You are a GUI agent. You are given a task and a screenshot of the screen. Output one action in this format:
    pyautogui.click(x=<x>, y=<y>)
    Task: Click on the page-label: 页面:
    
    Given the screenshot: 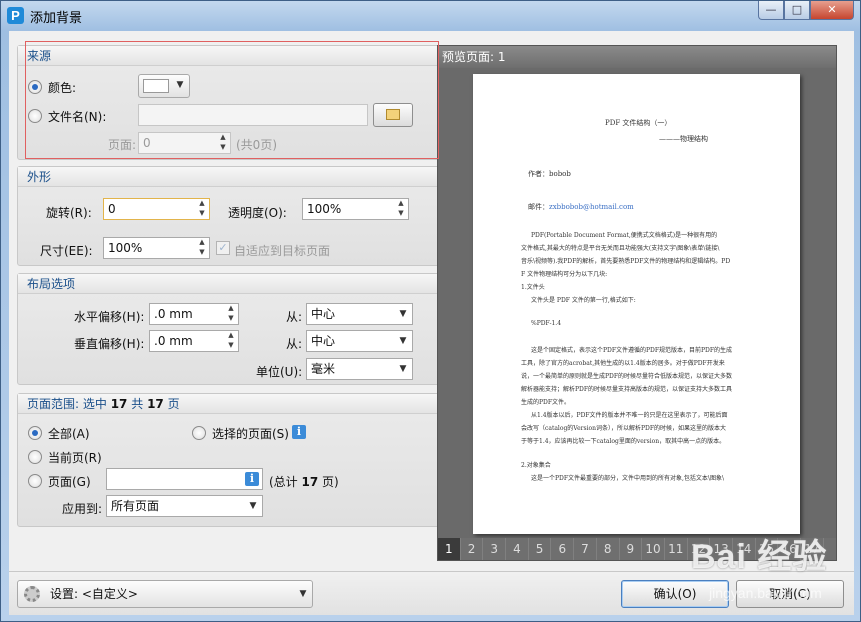 What is the action you would take?
    pyautogui.click(x=122, y=145)
    